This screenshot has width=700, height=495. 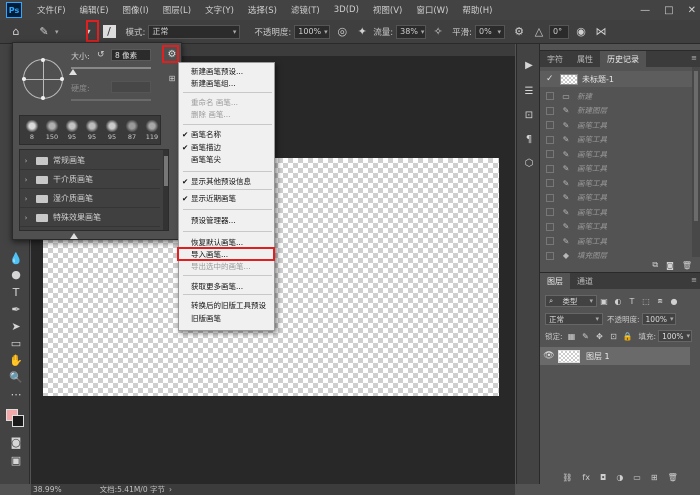 What do you see at coordinates (655, 265) in the screenshot?
I see `new-document-from-state-icon: ⧉` at bounding box center [655, 265].